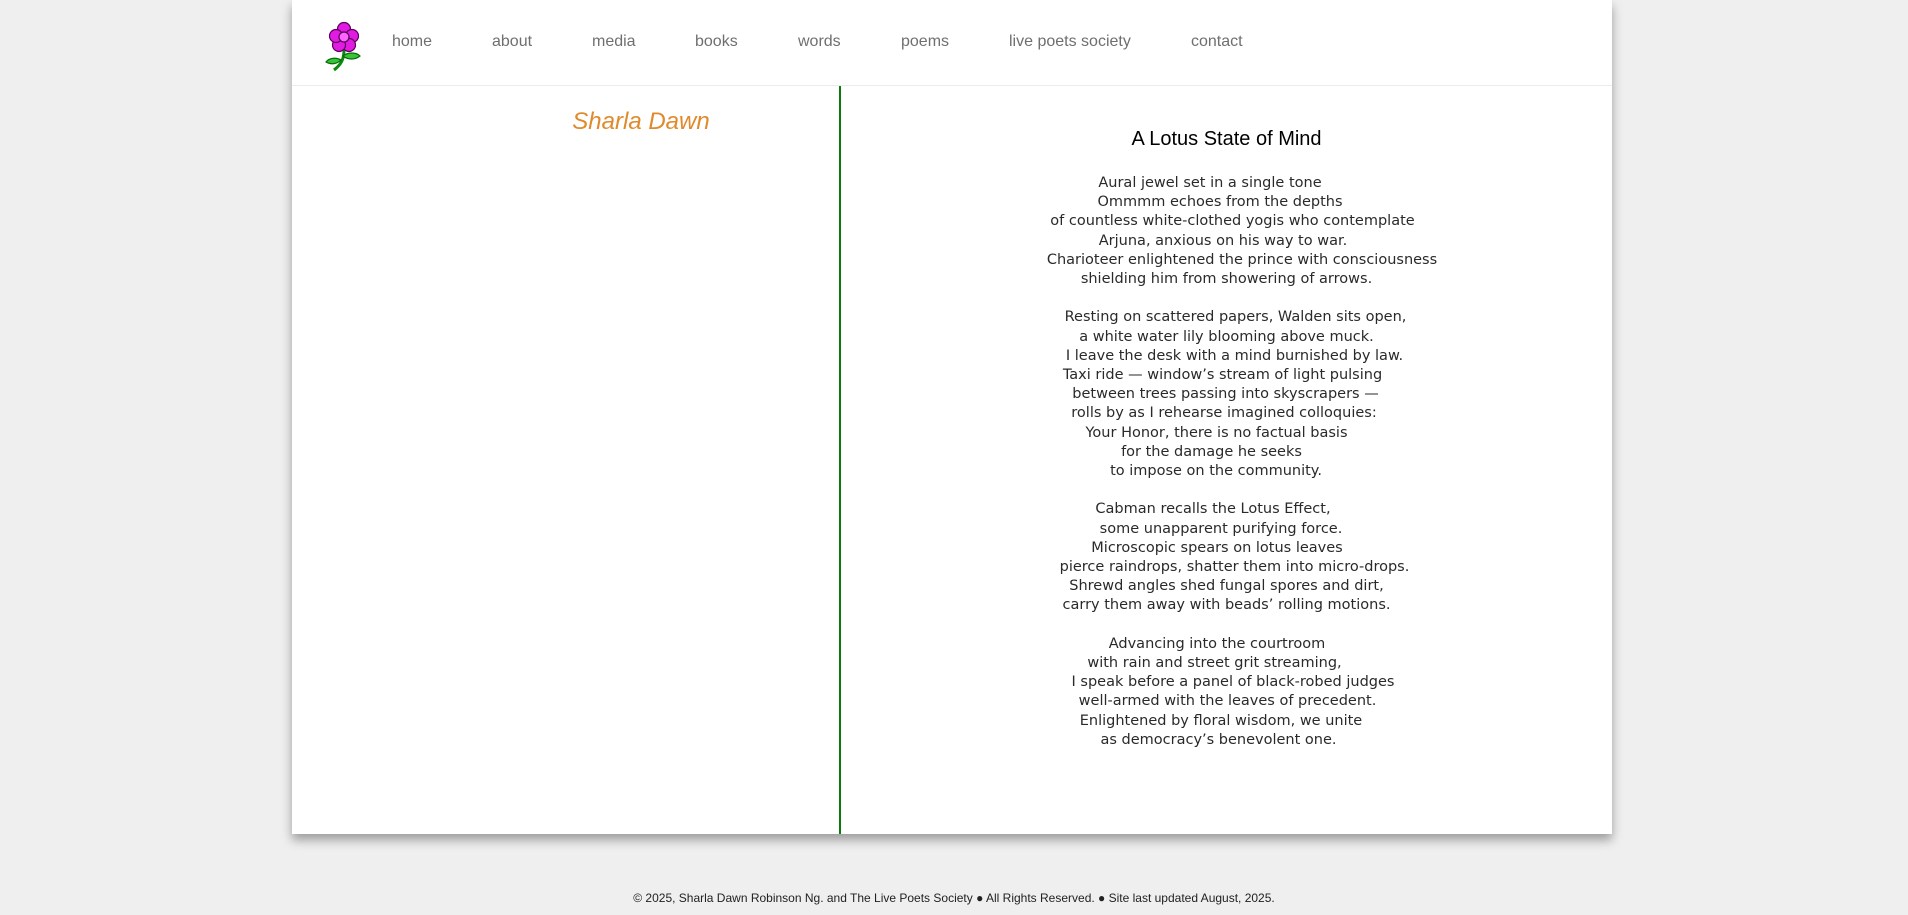  What do you see at coordinates (1221, 720) in the screenshot?
I see `poem-line: Enlightened by floral wisdom, we unite` at bounding box center [1221, 720].